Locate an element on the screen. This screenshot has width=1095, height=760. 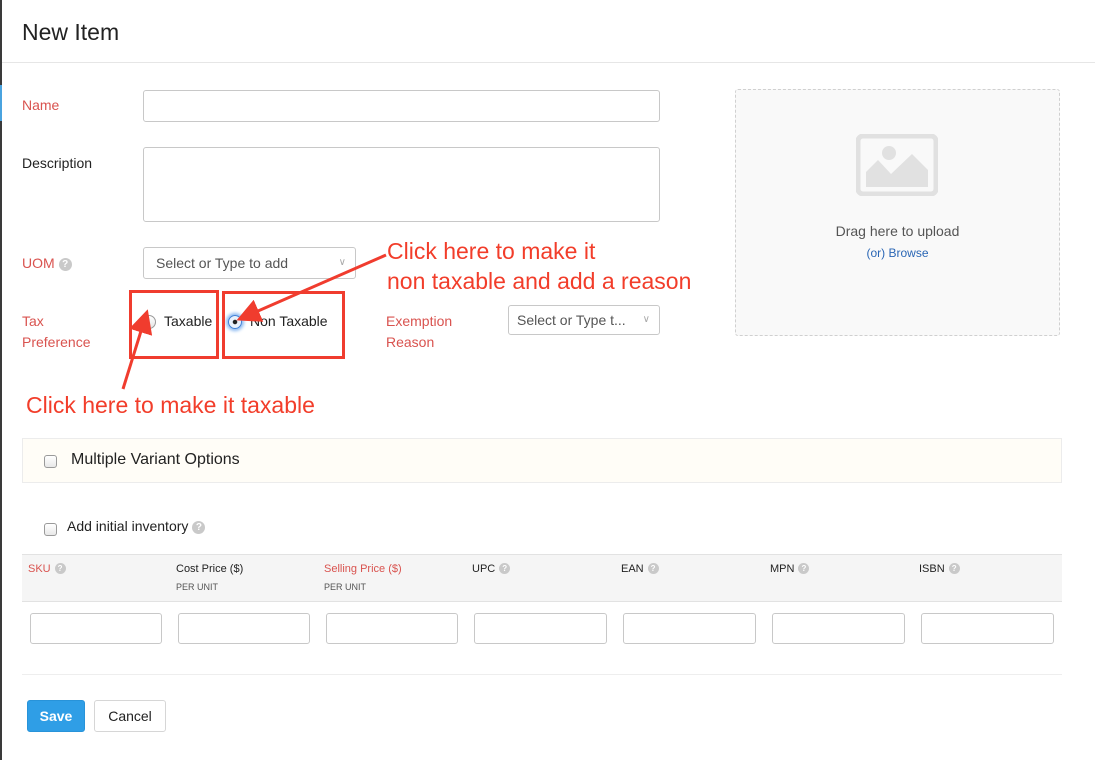
uom-label: UOM? is located at coordinates (47, 263).